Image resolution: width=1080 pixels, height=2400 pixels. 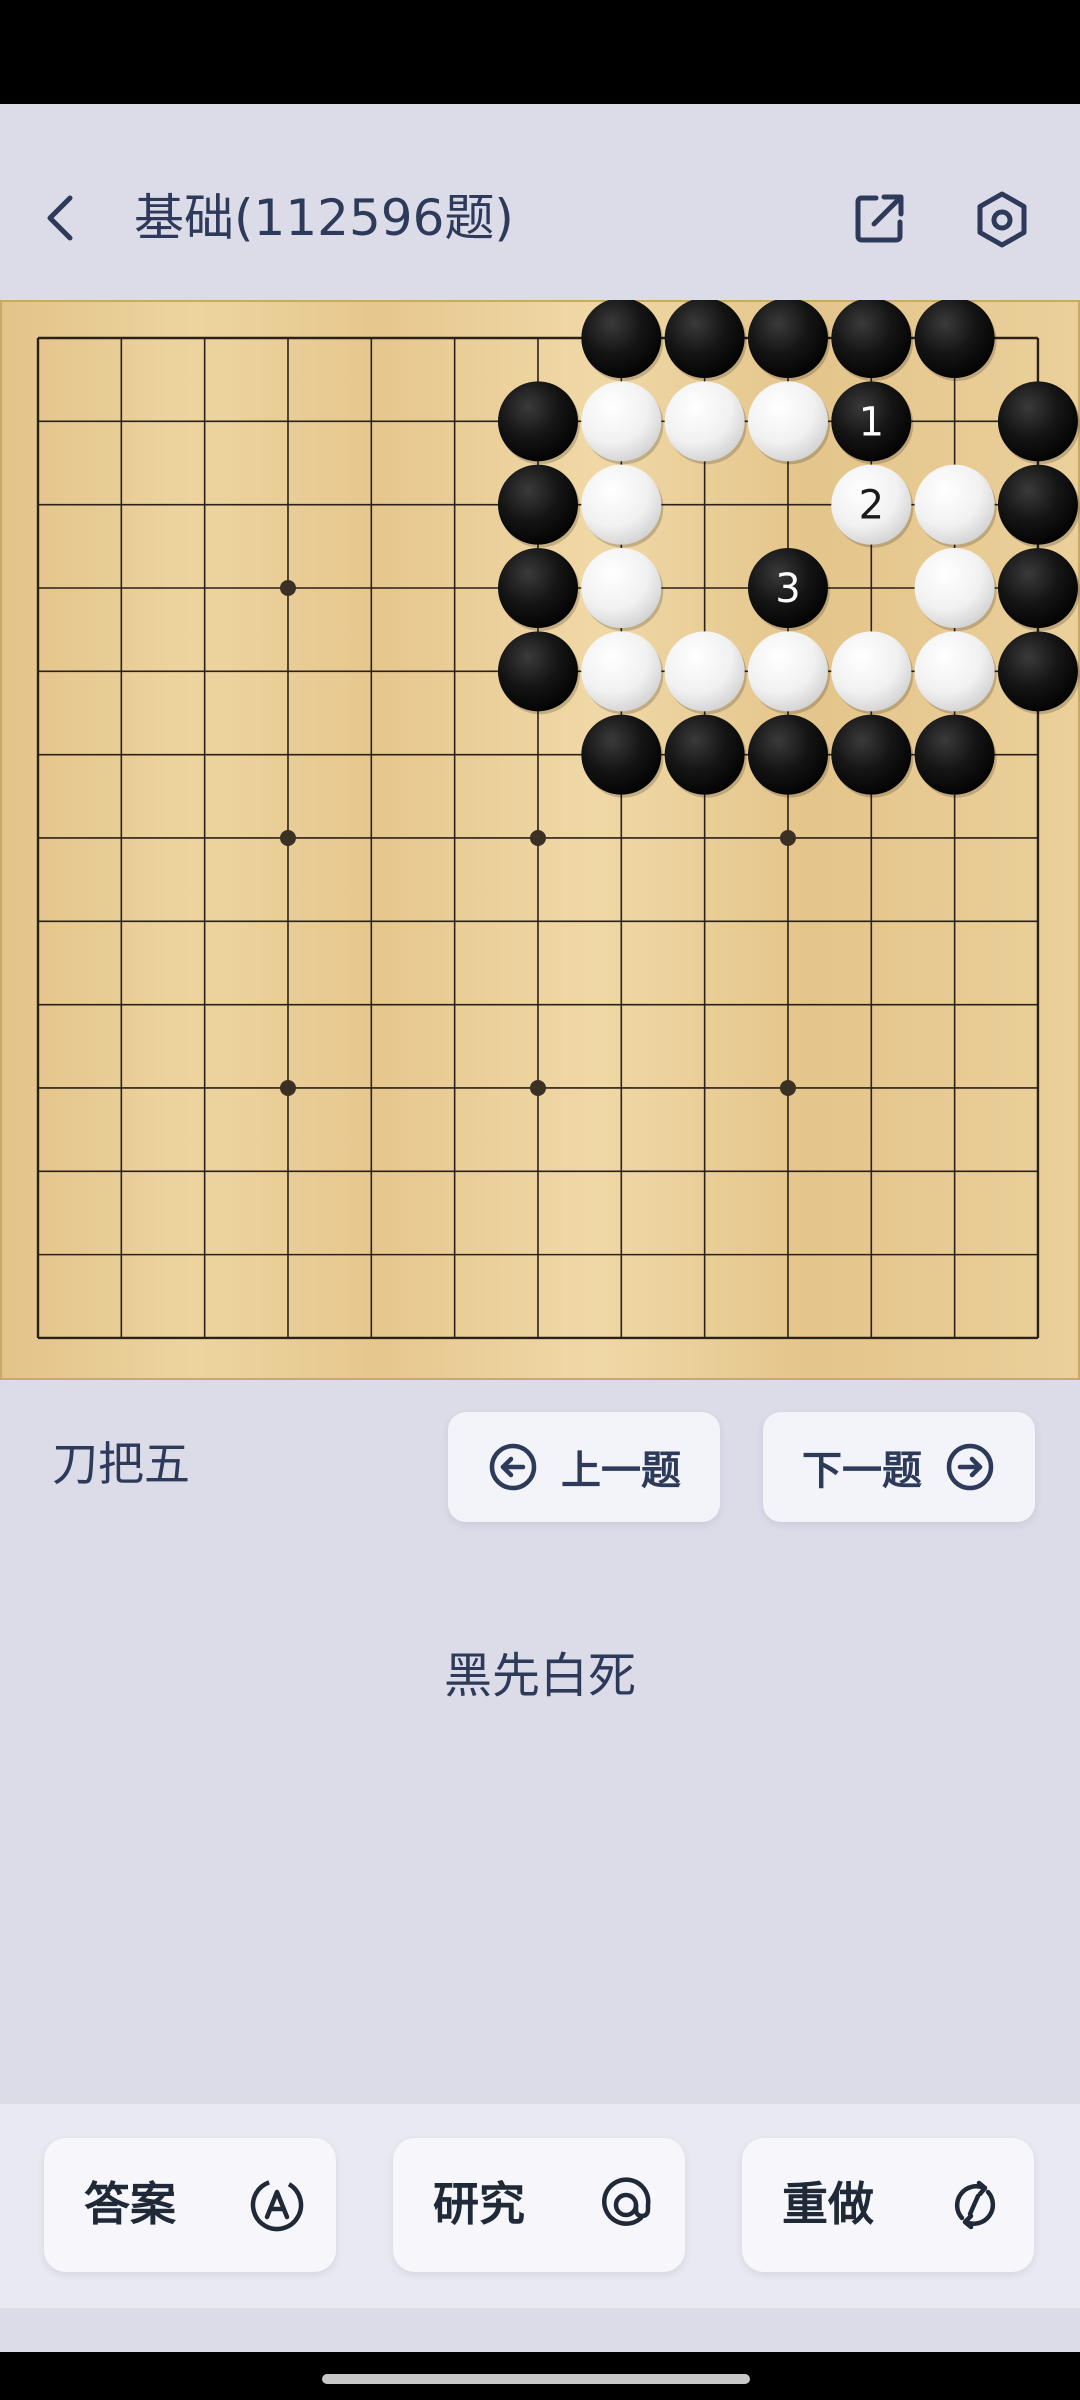 What do you see at coordinates (121, 1464) in the screenshot?
I see `problem-name: 刀把五` at bounding box center [121, 1464].